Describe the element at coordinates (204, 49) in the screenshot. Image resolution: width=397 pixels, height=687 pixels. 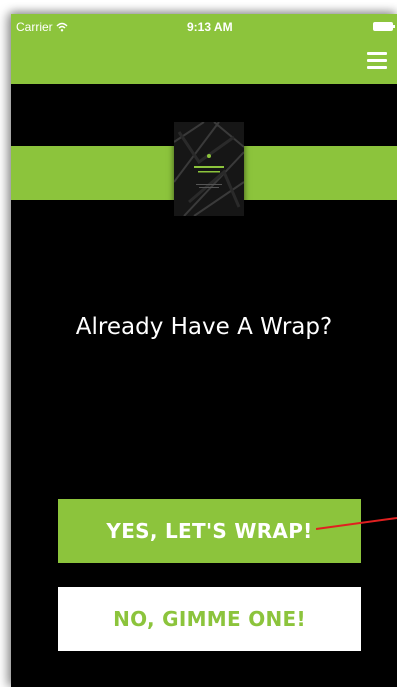
I see `header-bar: Carrier 9:13 AM` at that location.